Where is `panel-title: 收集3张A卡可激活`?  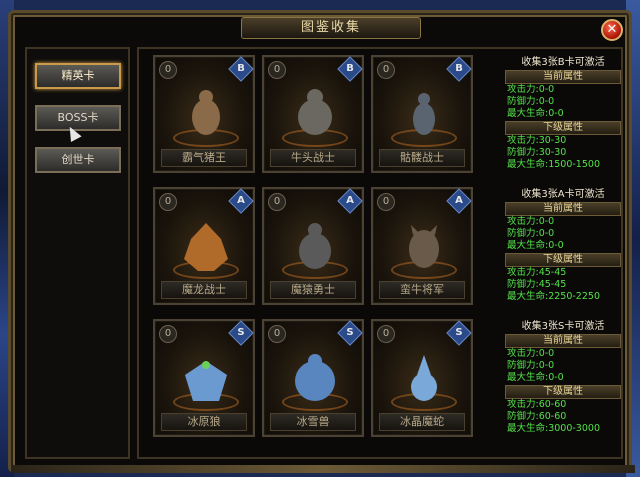 panel-title: 收集3张A卡可激活 is located at coordinates (563, 194).